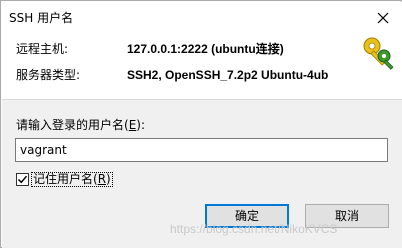  I want to click on username-prompt: 请输入登录的用户名(E):, so click(81, 125).